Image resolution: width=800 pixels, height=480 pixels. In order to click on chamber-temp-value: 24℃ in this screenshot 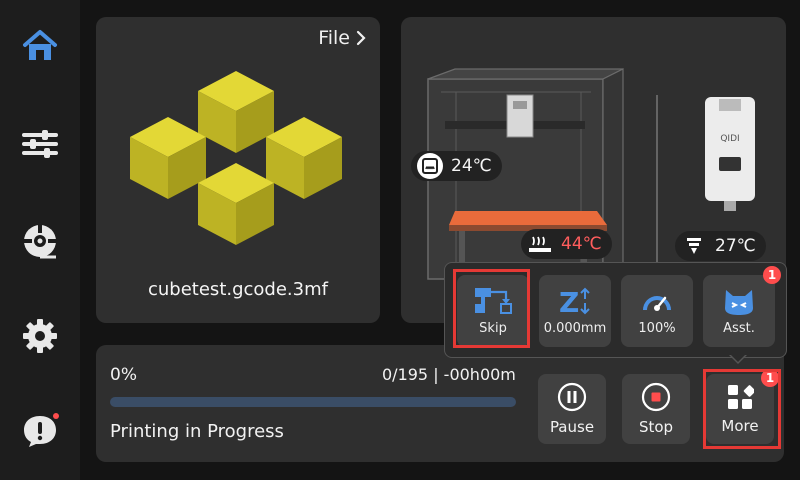, I will do `click(471, 166)`.